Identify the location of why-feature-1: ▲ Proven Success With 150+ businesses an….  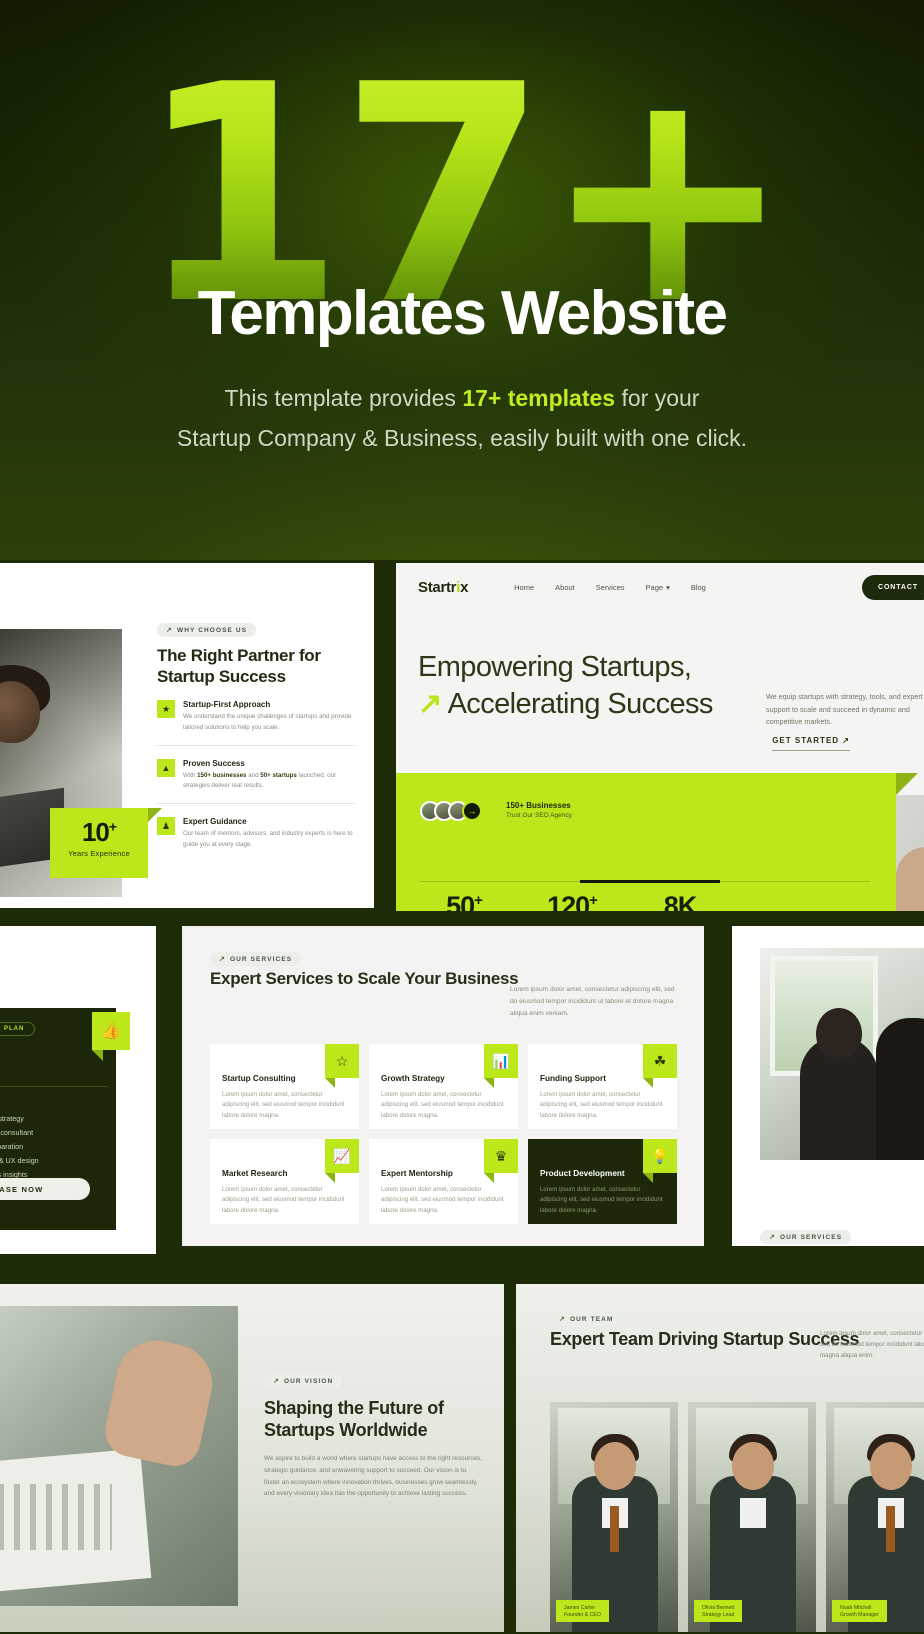
(256, 774).